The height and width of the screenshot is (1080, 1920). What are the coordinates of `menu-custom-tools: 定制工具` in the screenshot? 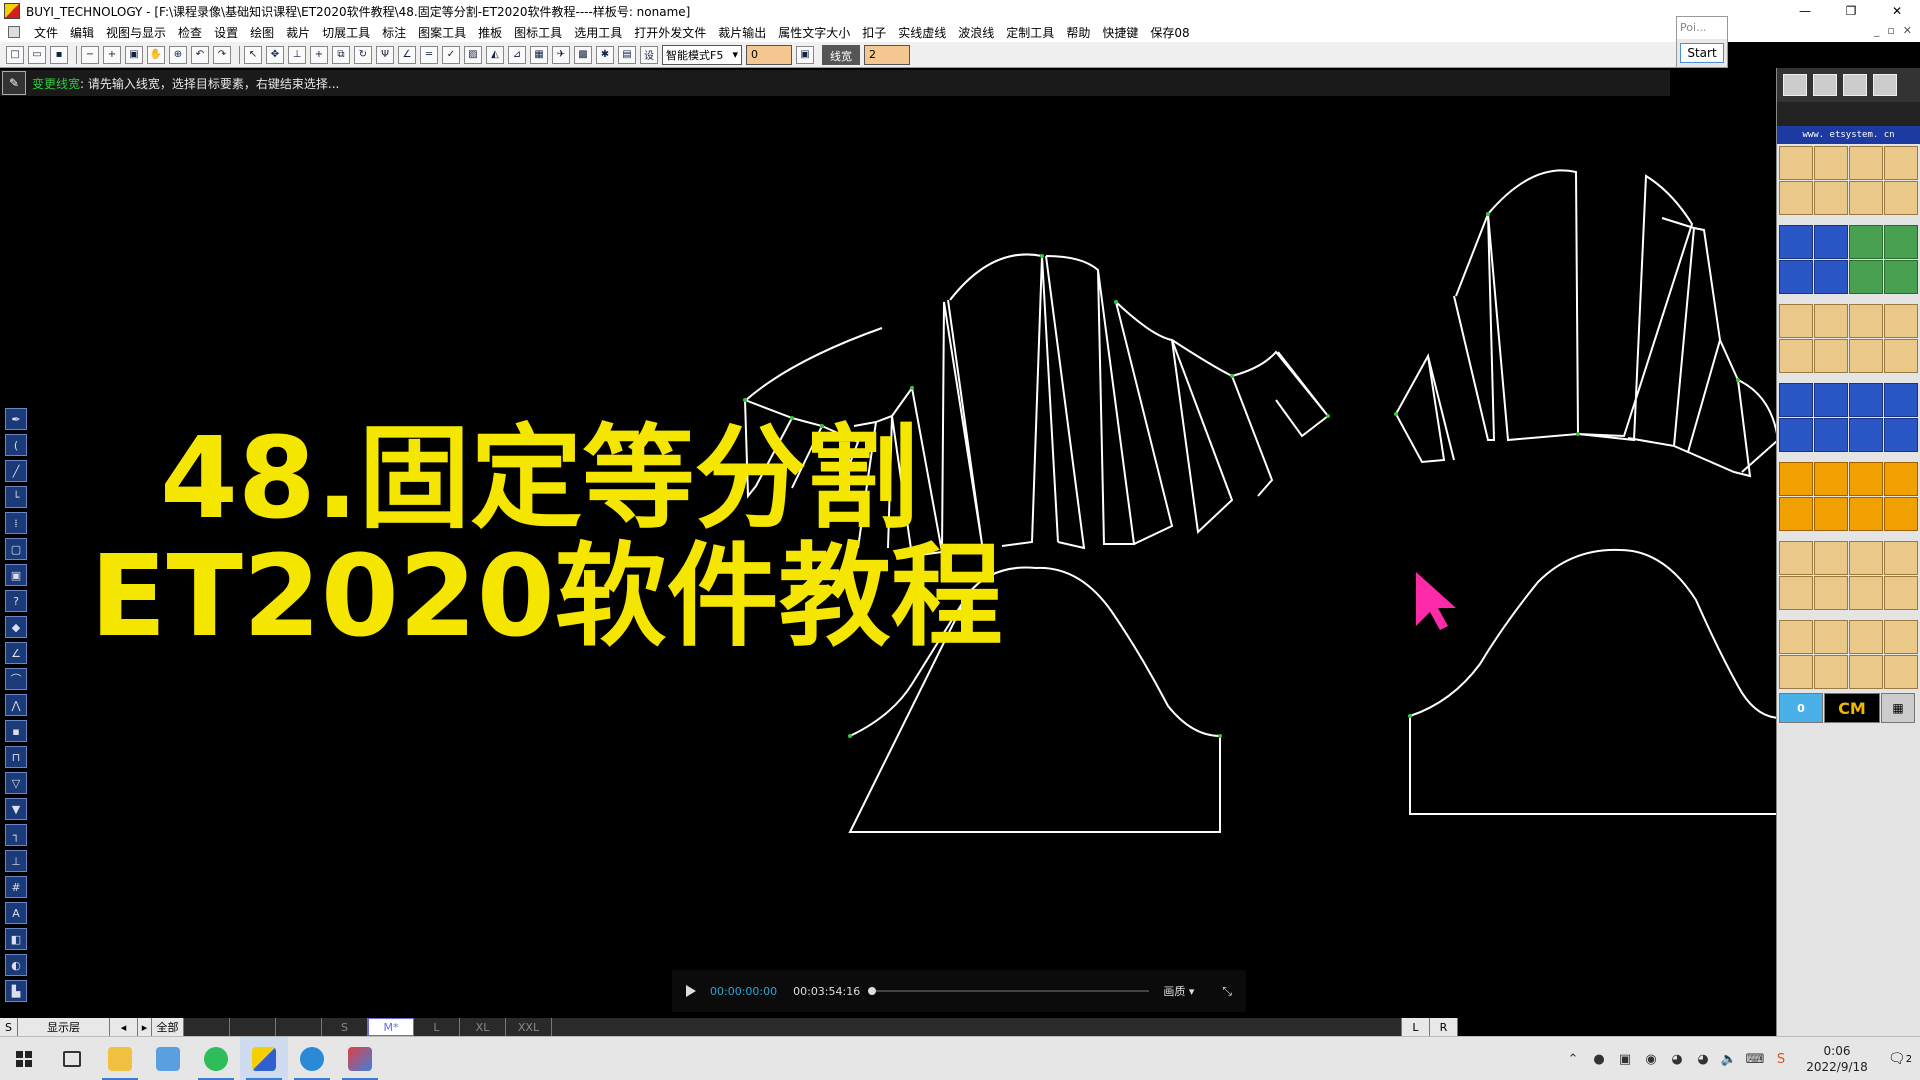 It's located at (1030, 32).